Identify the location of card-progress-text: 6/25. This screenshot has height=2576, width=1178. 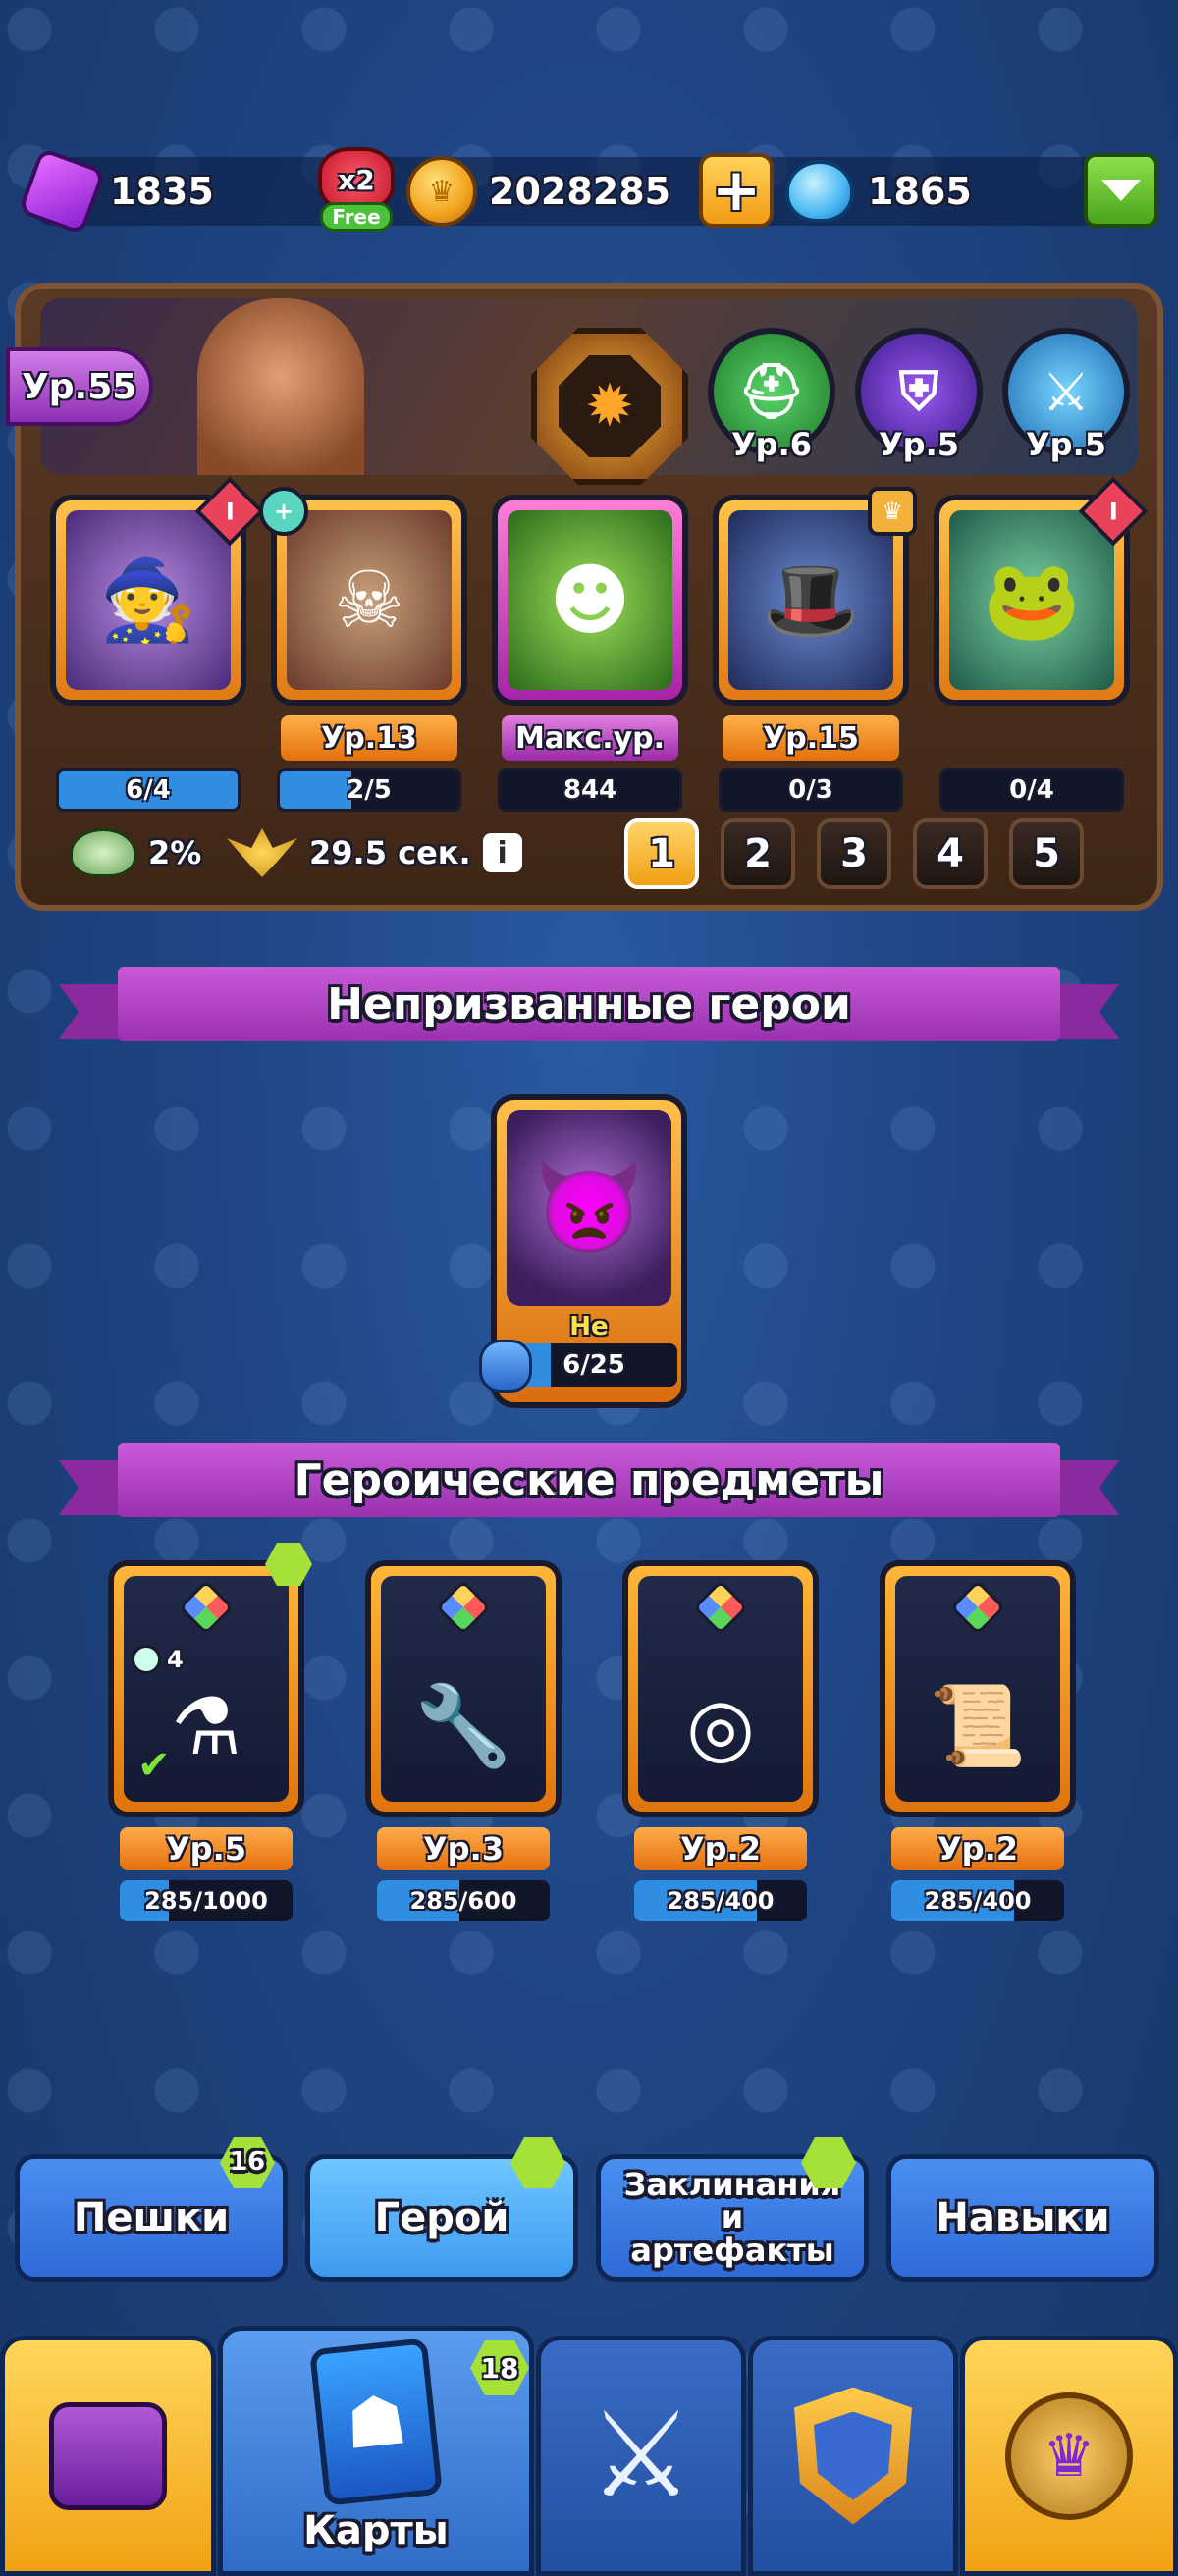
(593, 1365).